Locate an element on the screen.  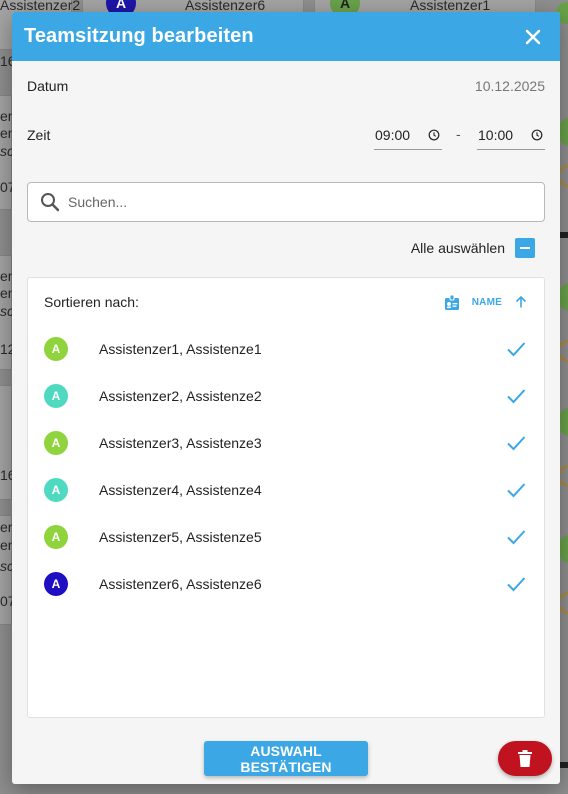
select-all-label: Alle auswählen is located at coordinates (457, 248).